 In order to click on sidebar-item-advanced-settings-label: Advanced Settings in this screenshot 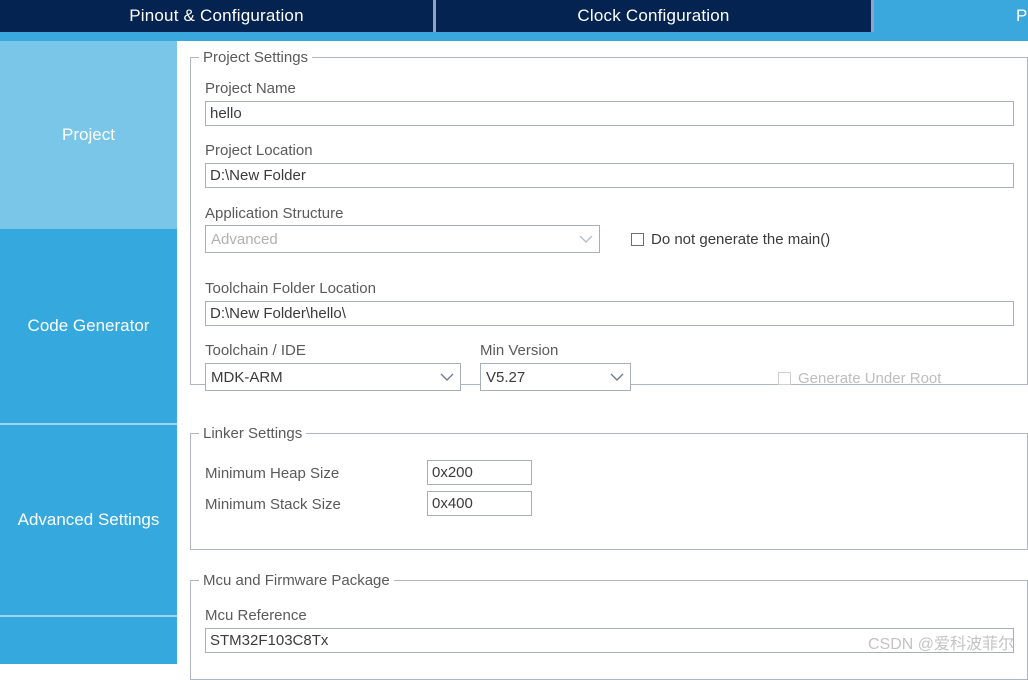, I will do `click(88, 519)`.